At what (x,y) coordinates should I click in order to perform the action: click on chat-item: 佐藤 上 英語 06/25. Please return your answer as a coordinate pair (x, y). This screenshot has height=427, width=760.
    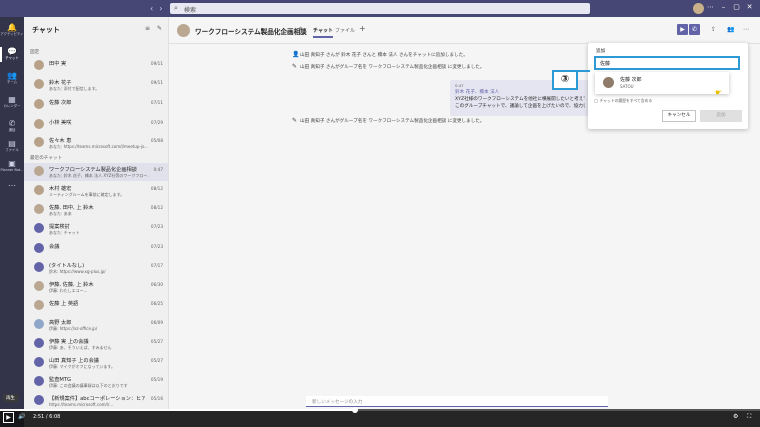
    Looking at the image, I should click on (96, 306).